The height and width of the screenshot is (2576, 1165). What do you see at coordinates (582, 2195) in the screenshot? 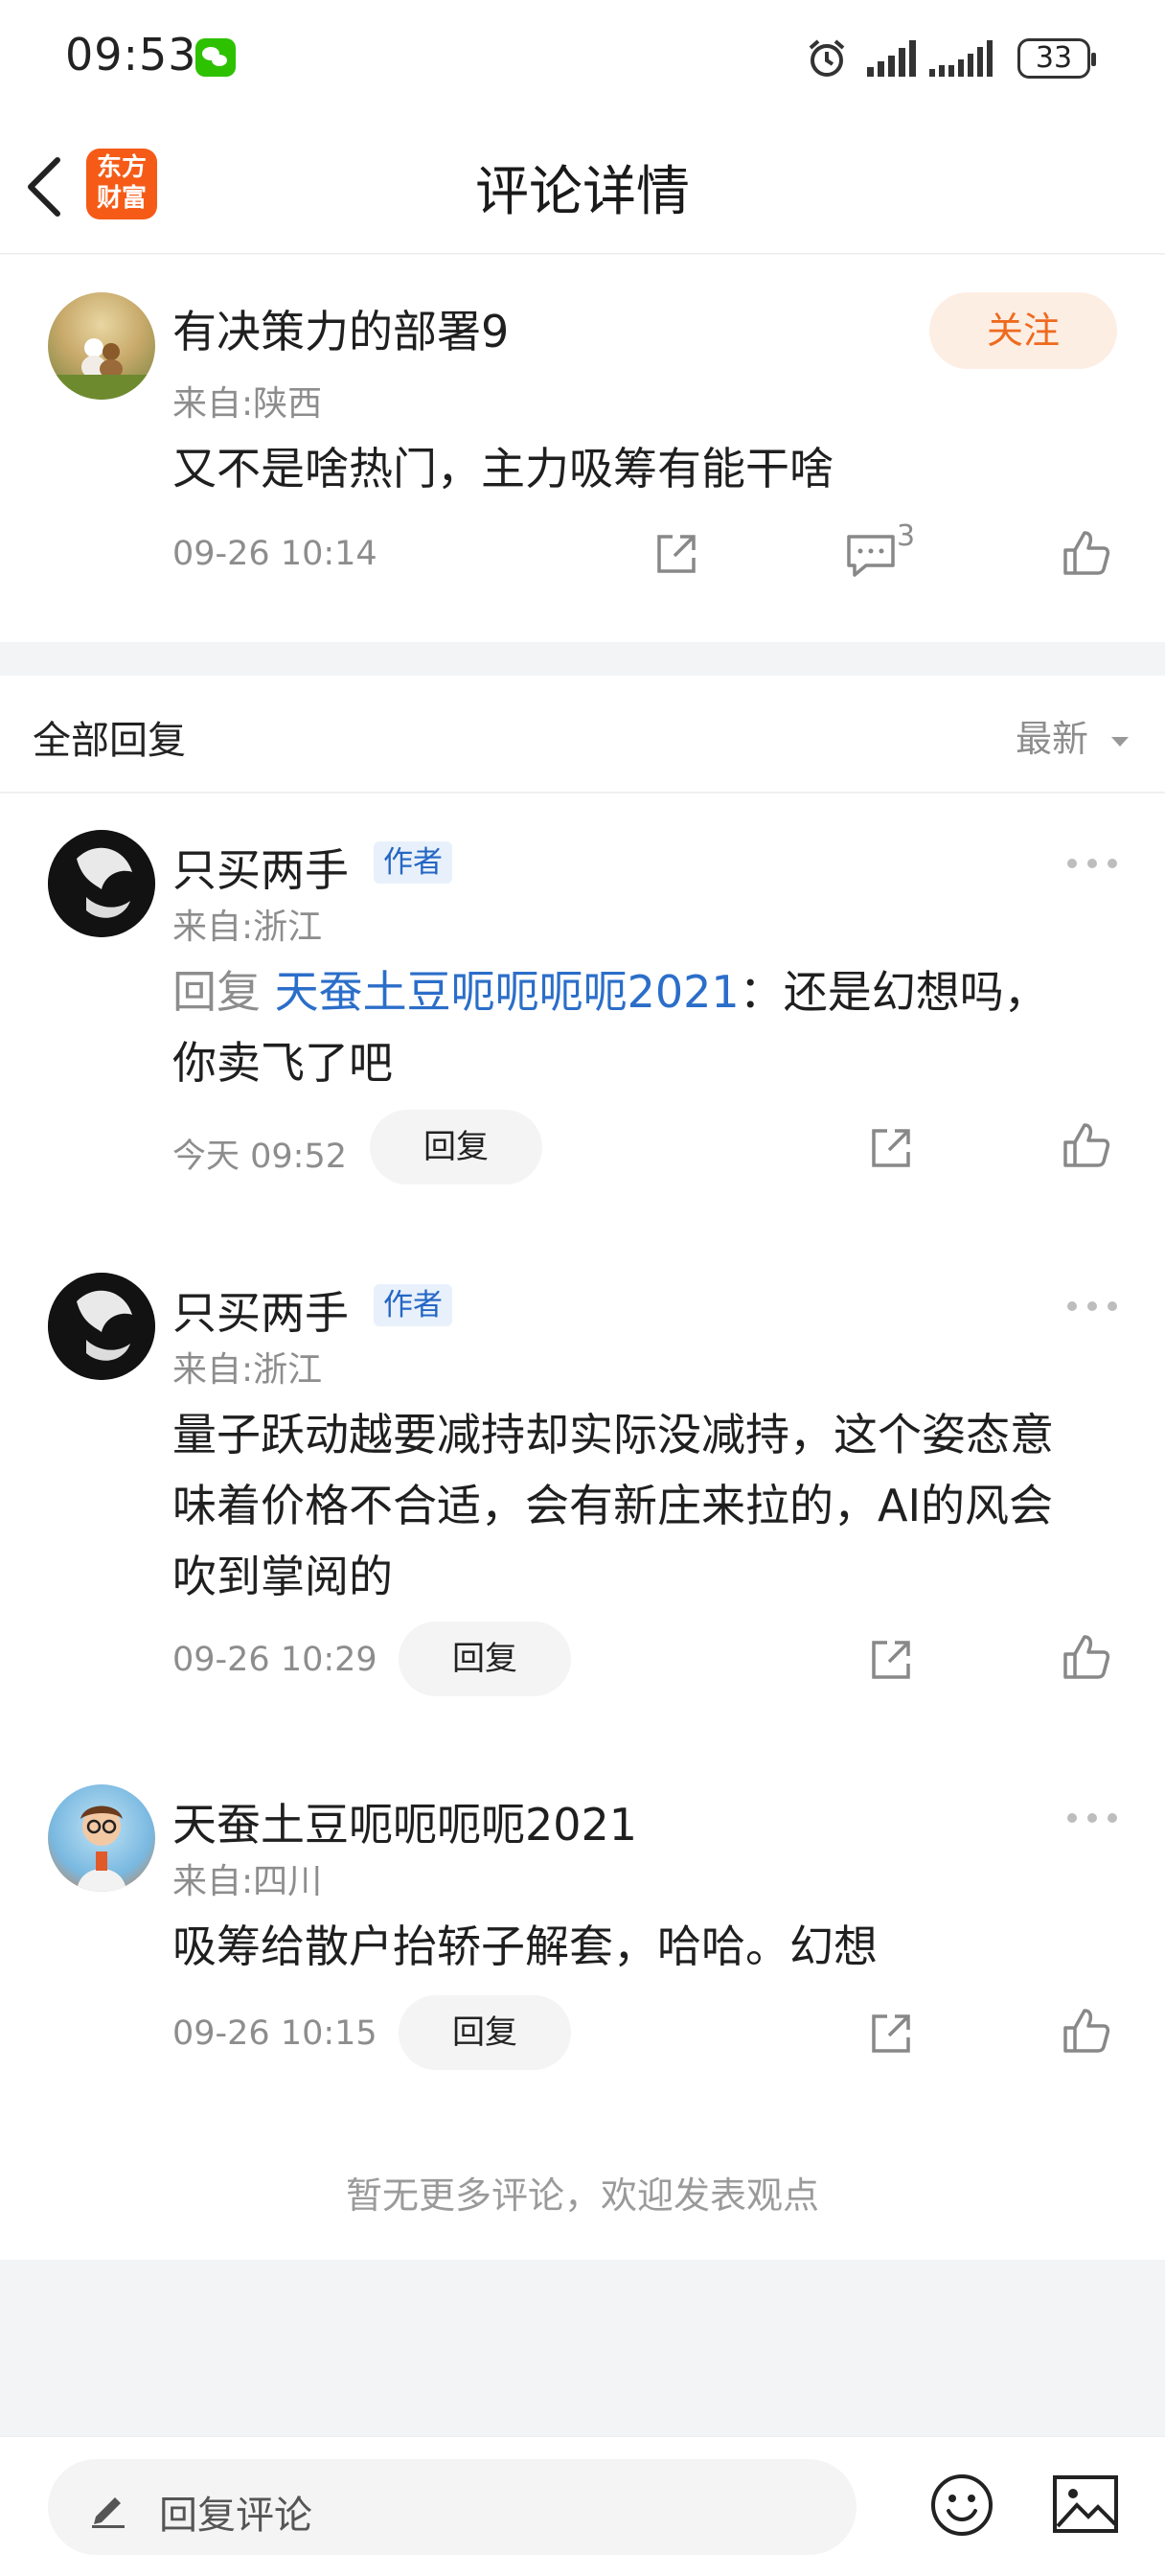
I see `no-more-comments-note: 暂无更多评论，欢迎发表观点` at bounding box center [582, 2195].